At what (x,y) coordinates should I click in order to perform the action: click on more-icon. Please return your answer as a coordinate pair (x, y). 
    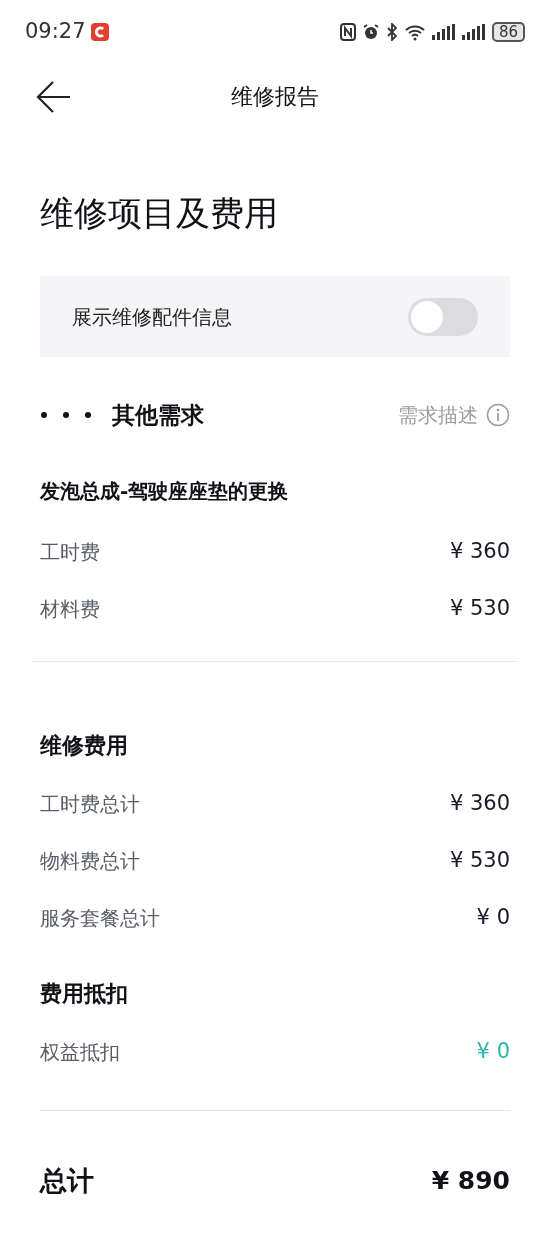
    Looking at the image, I should click on (66, 415).